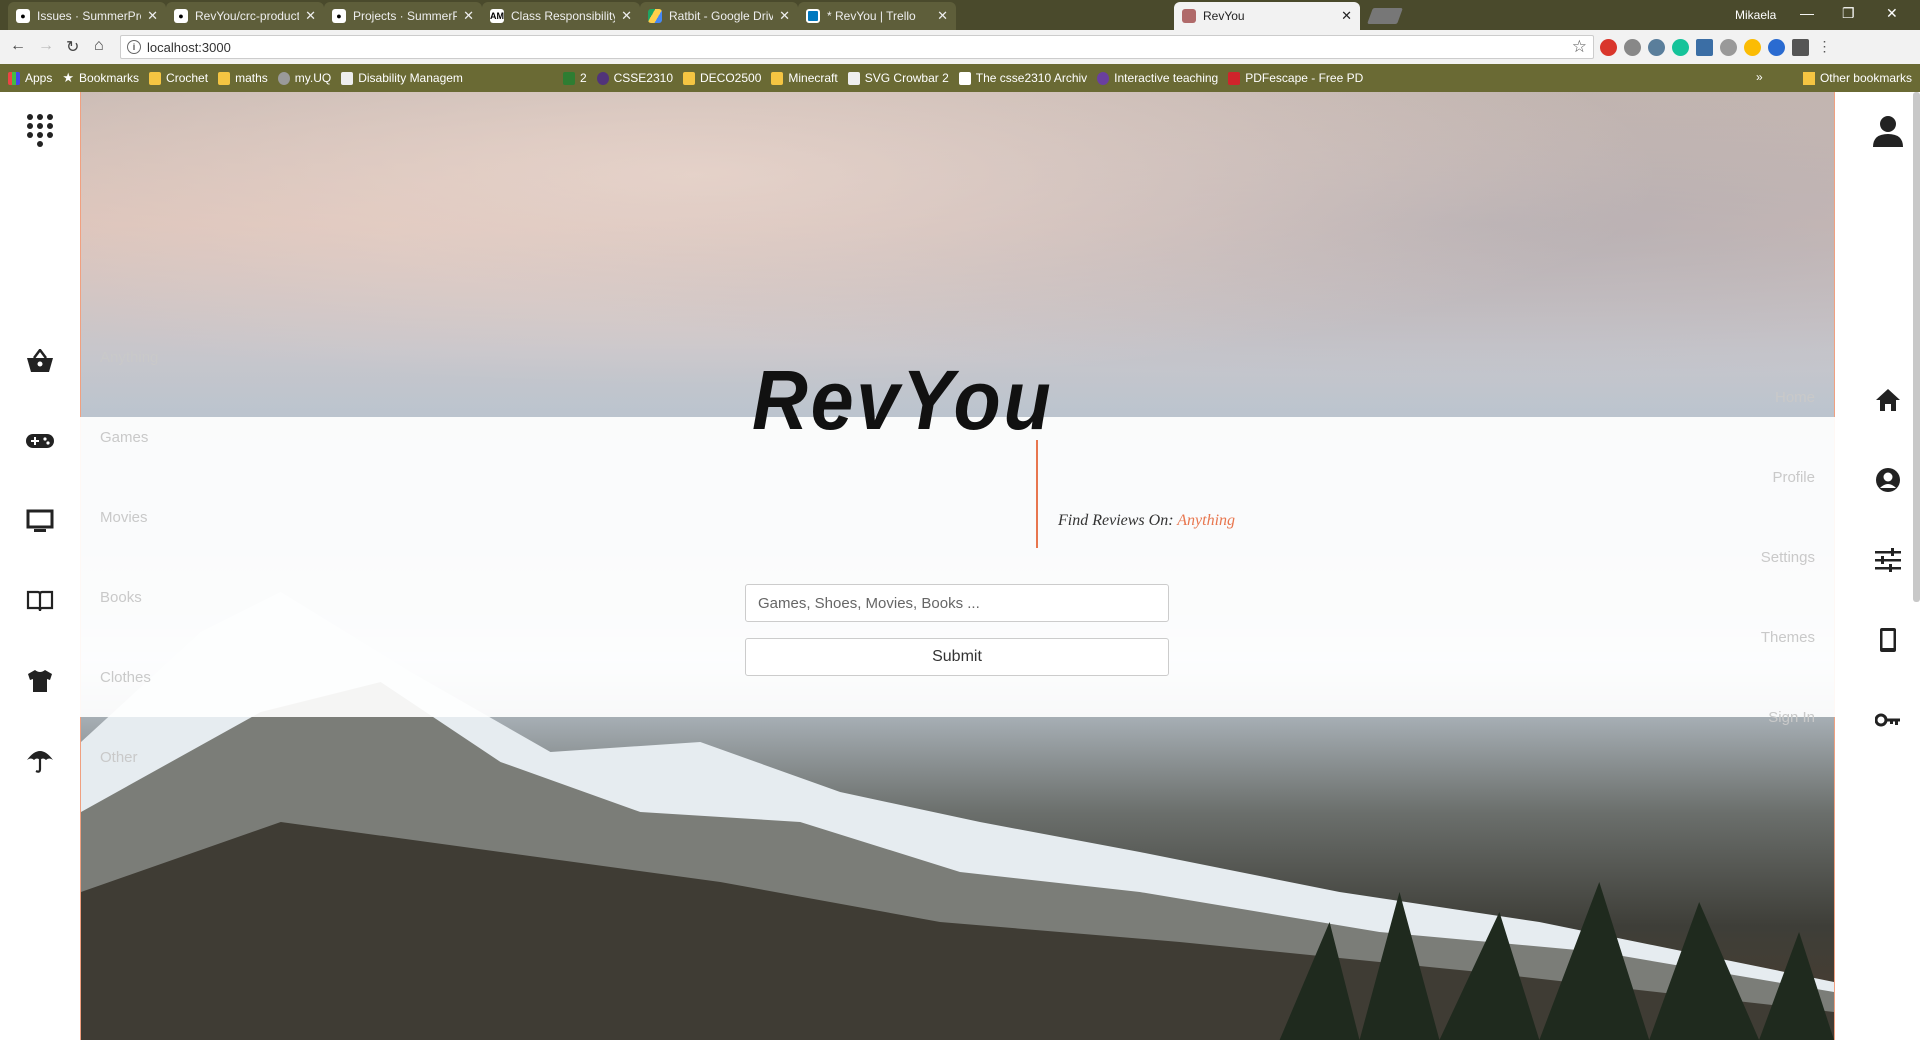 This screenshot has width=1920, height=1040. What do you see at coordinates (119, 757) in the screenshot?
I see `category-label-other: Other` at bounding box center [119, 757].